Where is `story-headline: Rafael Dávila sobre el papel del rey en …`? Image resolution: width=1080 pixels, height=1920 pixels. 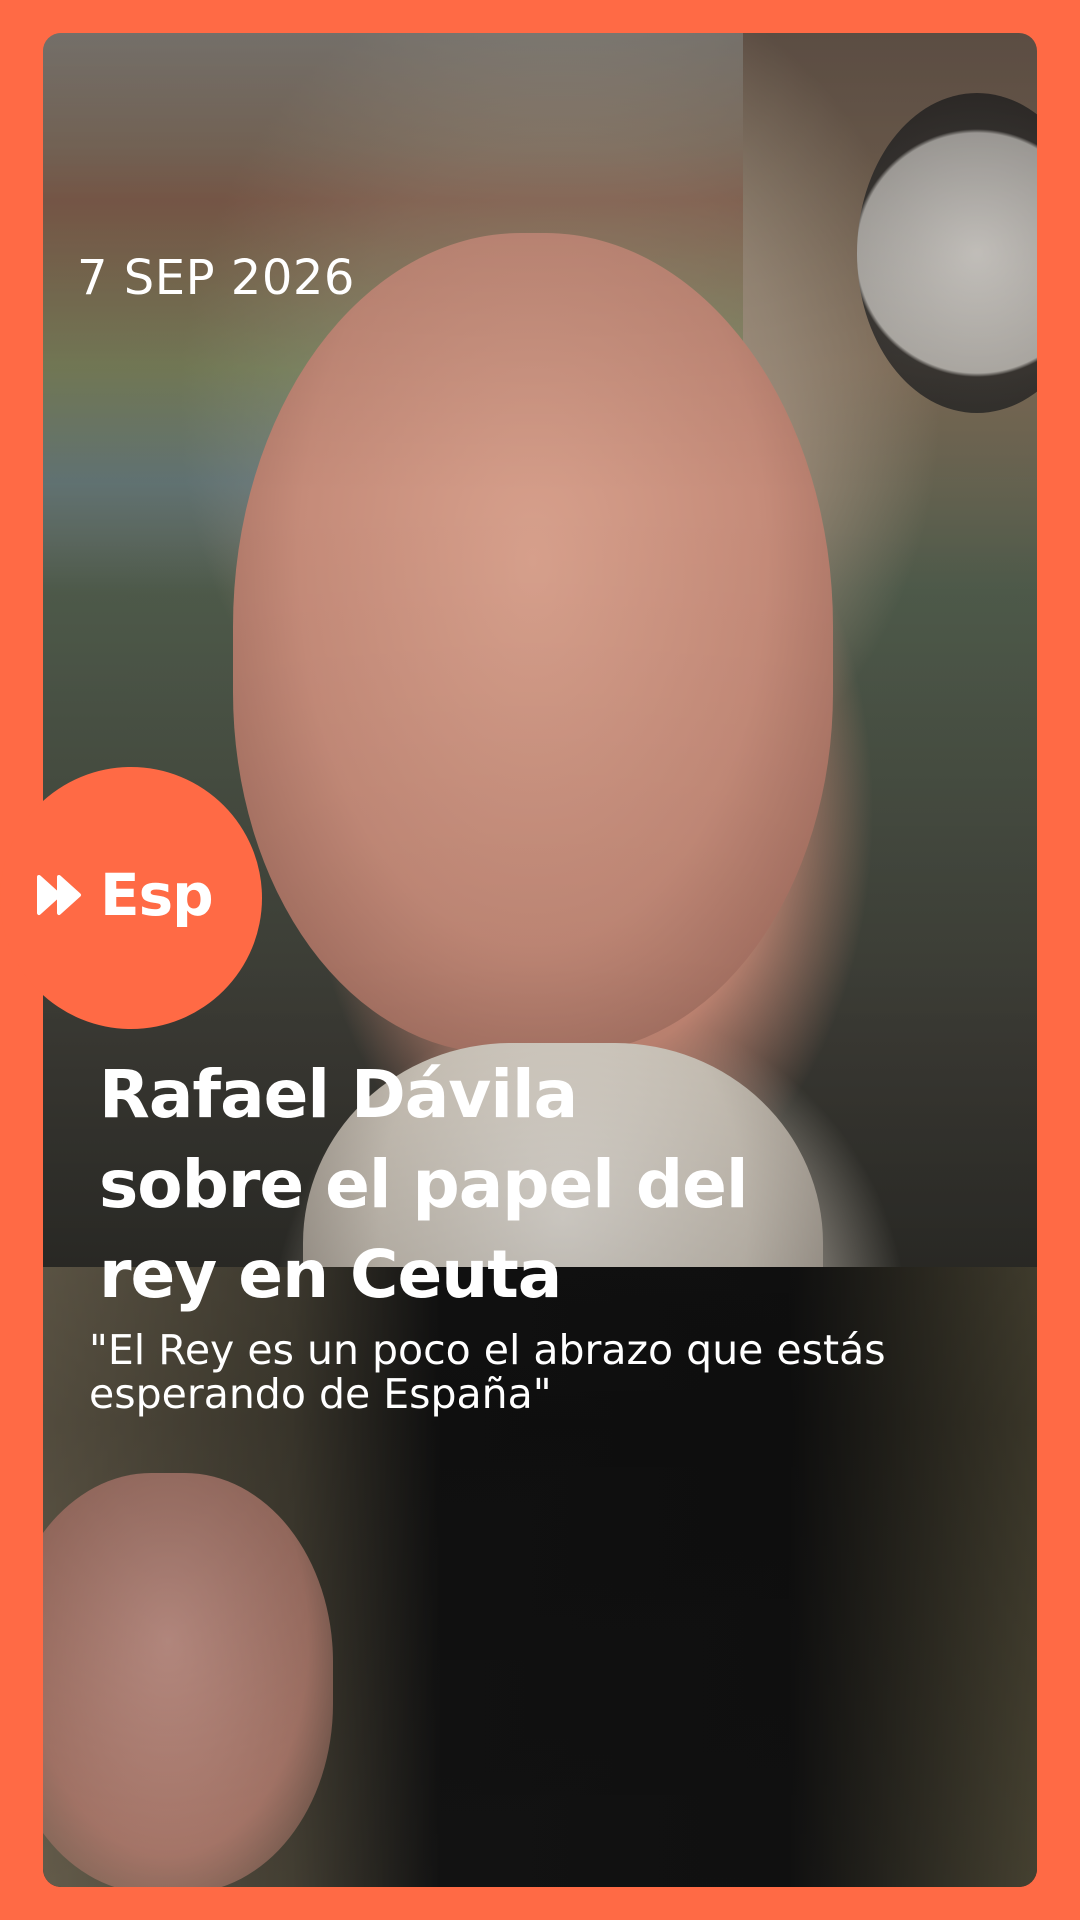
story-headline: Rafael Dávila sobre el papel del rey en … is located at coordinates (449, 1185).